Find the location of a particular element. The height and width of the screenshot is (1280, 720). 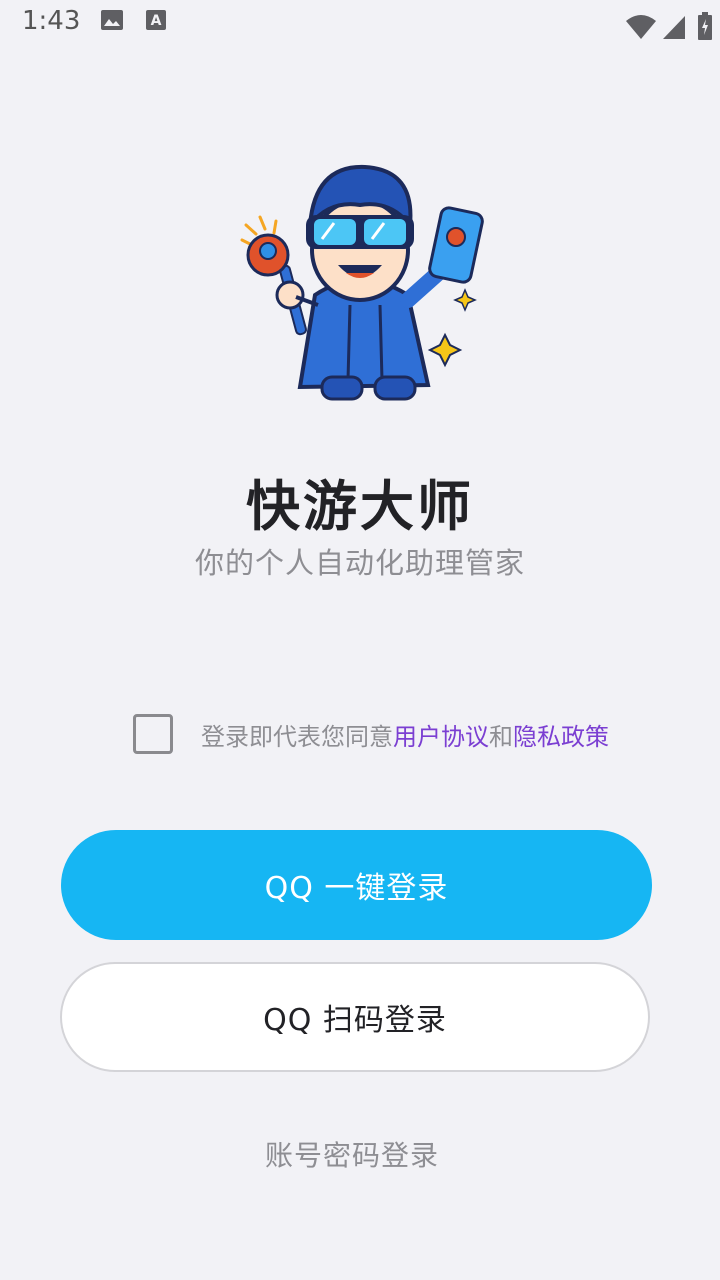

svg-text: A is located at coordinates (156, 21).